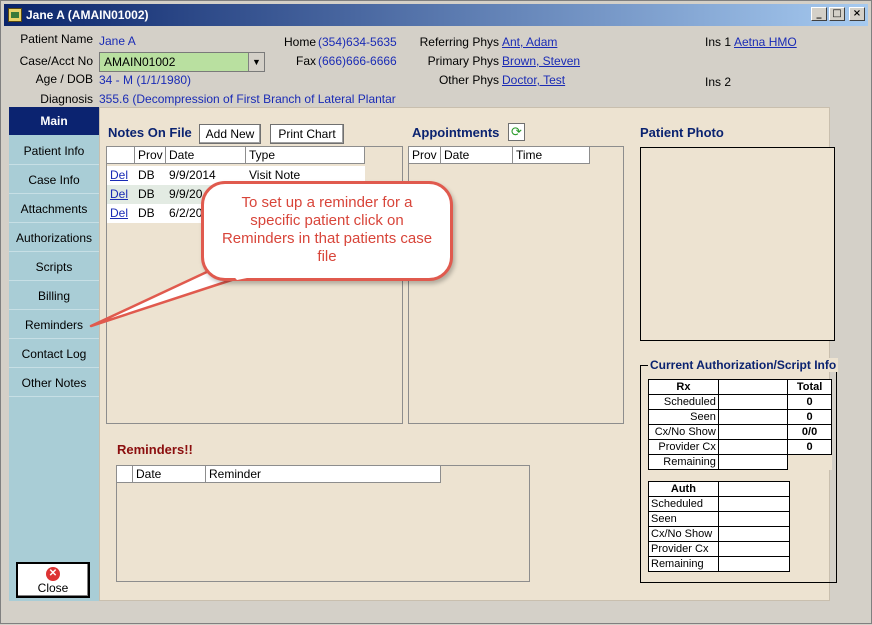  I want to click on sidebar-item-case-info: Case Info, so click(54, 180).